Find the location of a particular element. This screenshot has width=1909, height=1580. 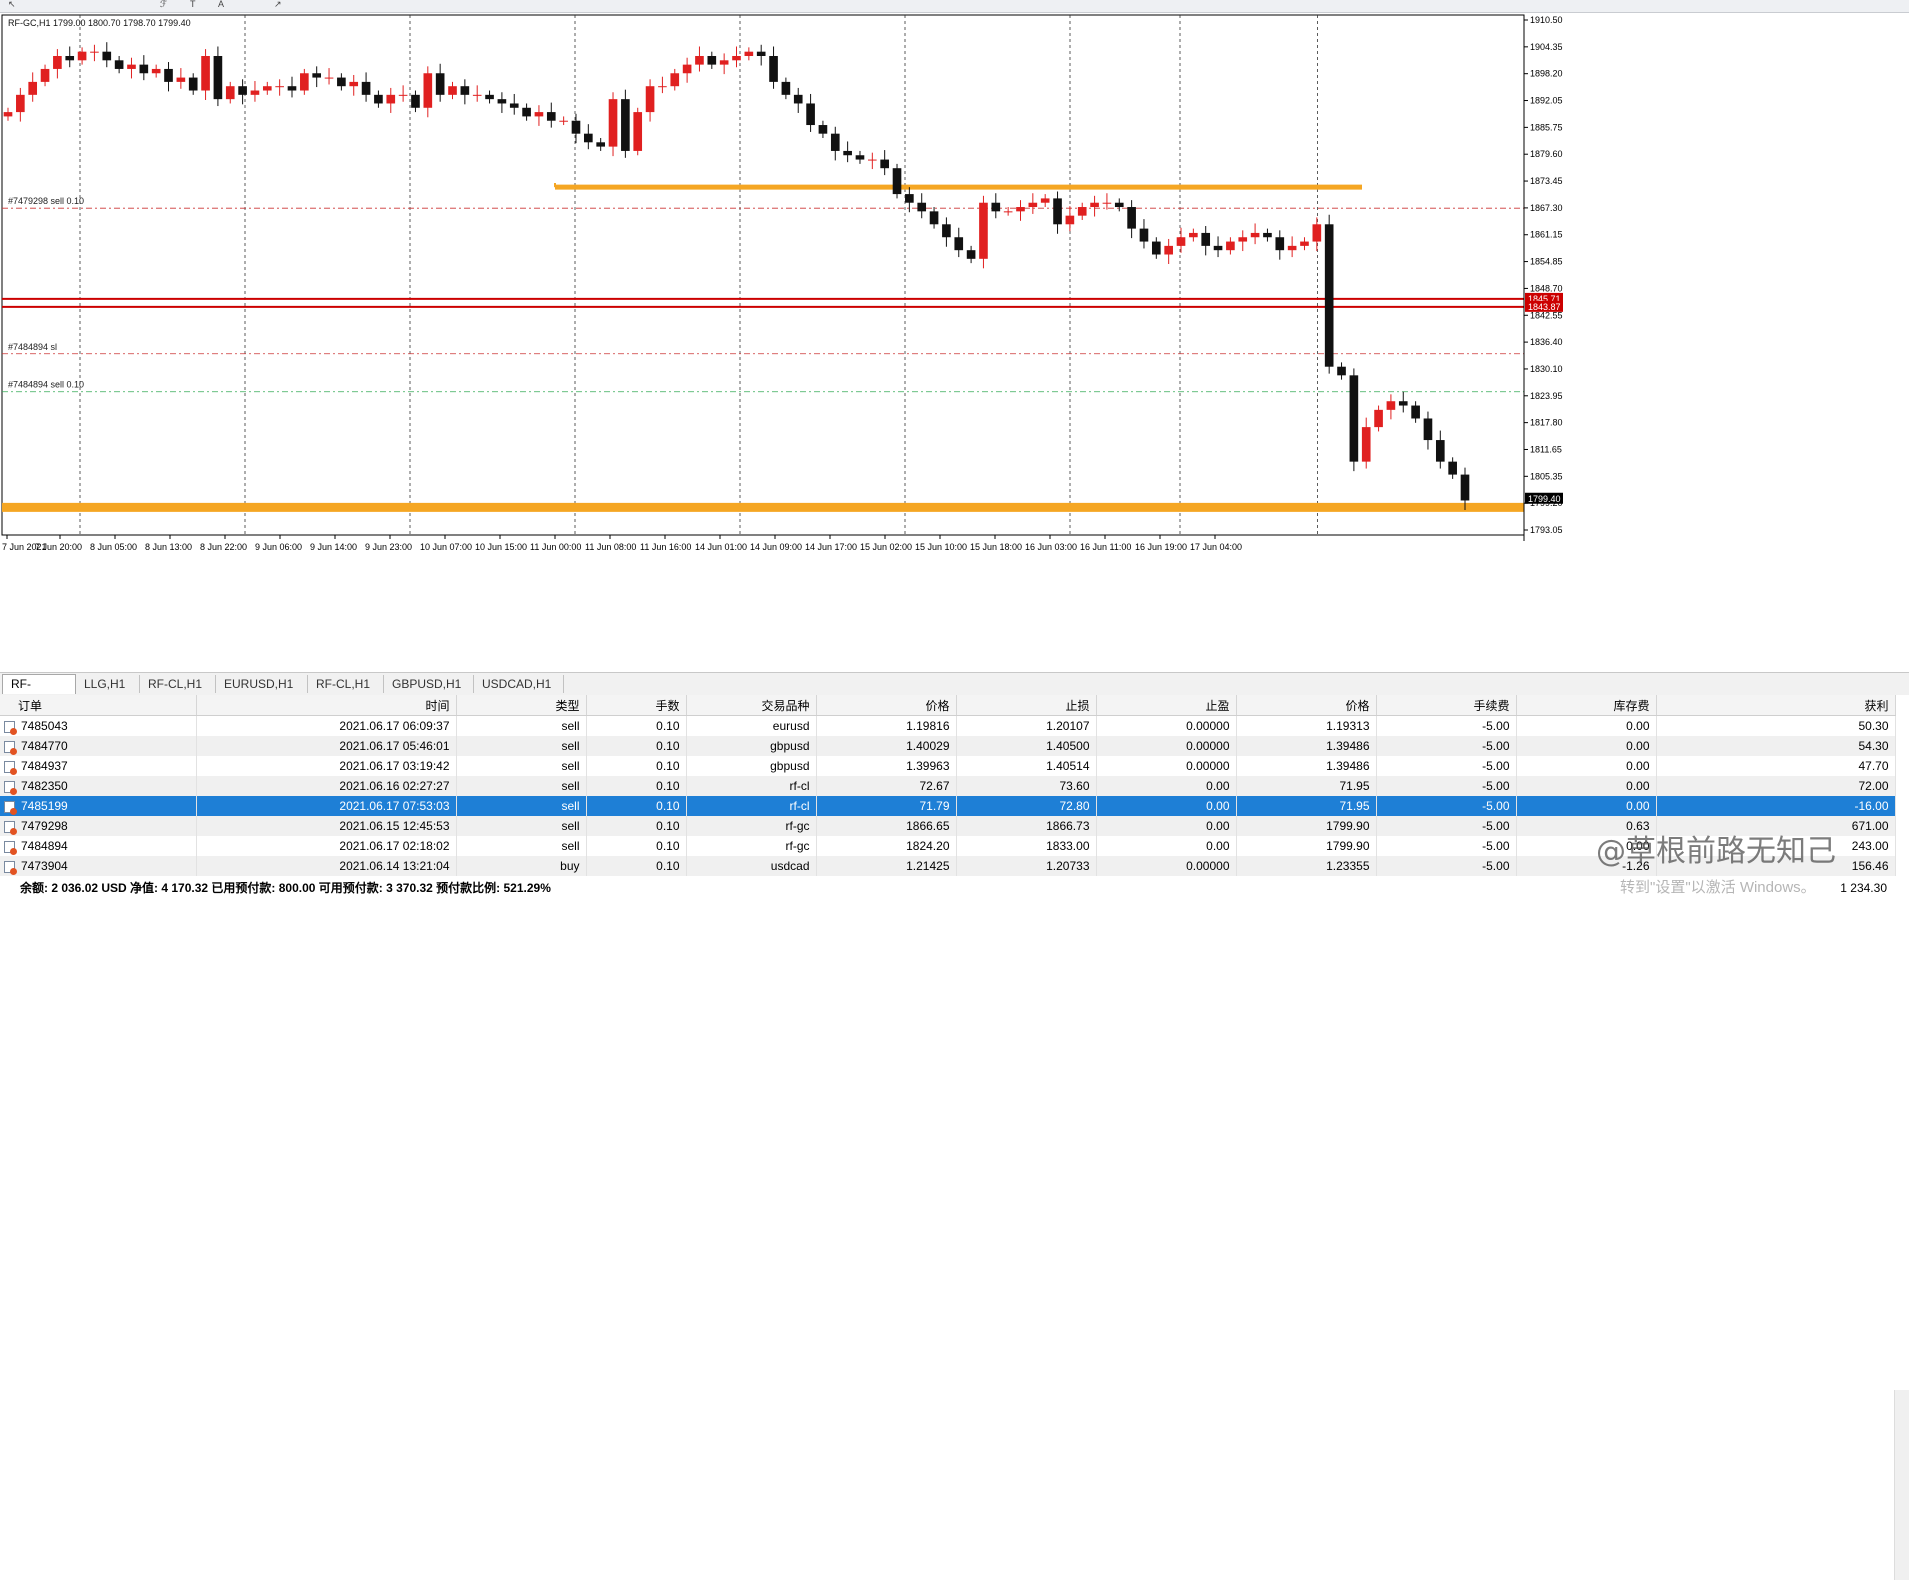

table-cell: 1799.90 is located at coordinates (1306, 846).